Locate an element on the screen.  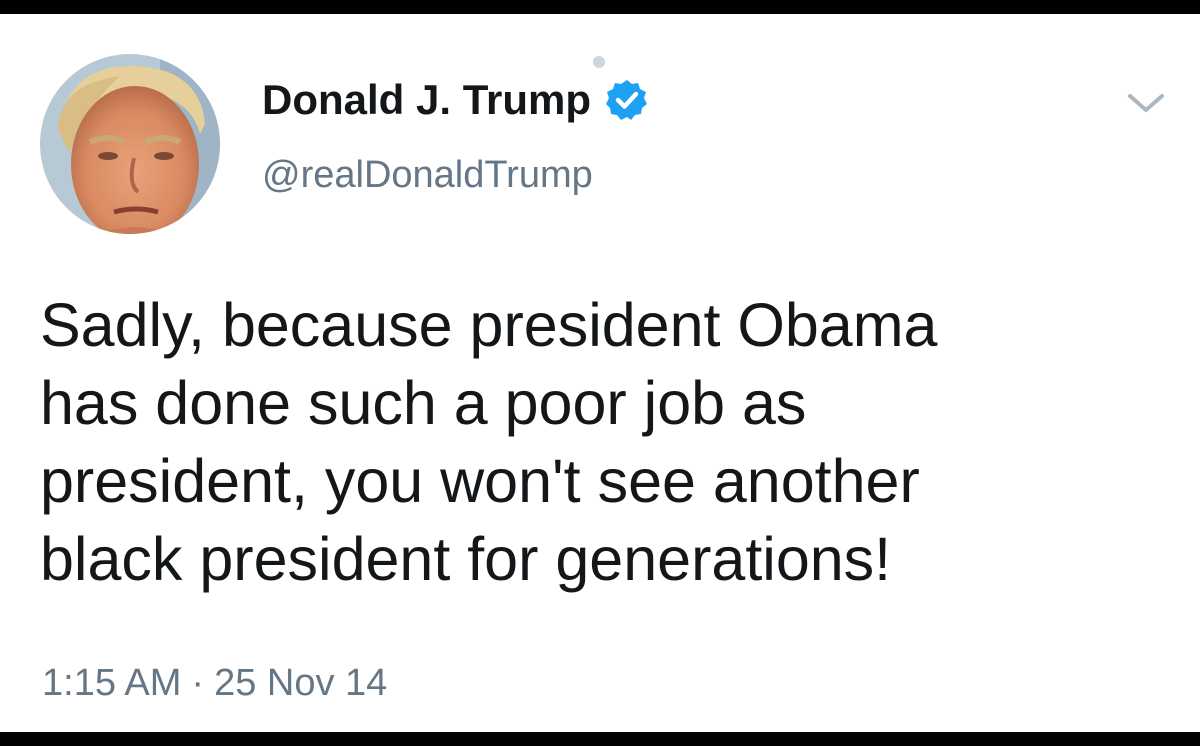
tweet-timestamp: 1:15 AM · 25 Nov 14 is located at coordinates (214, 683).